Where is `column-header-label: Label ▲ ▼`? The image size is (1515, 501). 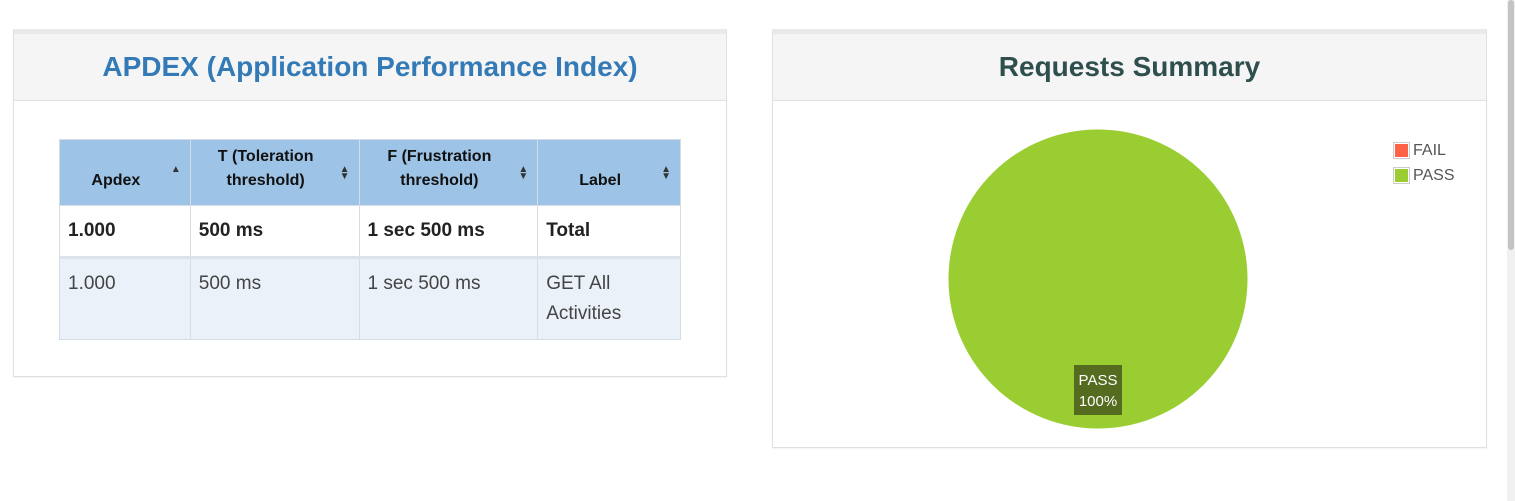 column-header-label: Label ▲ ▼ is located at coordinates (609, 172).